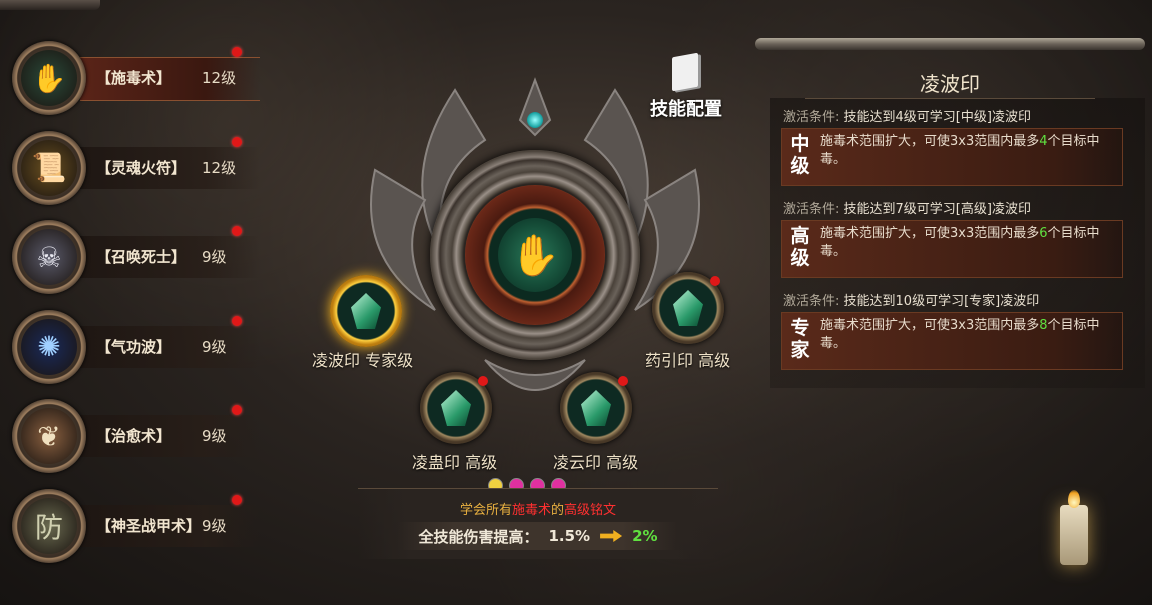  I want to click on target-count: 8, so click(1043, 325).